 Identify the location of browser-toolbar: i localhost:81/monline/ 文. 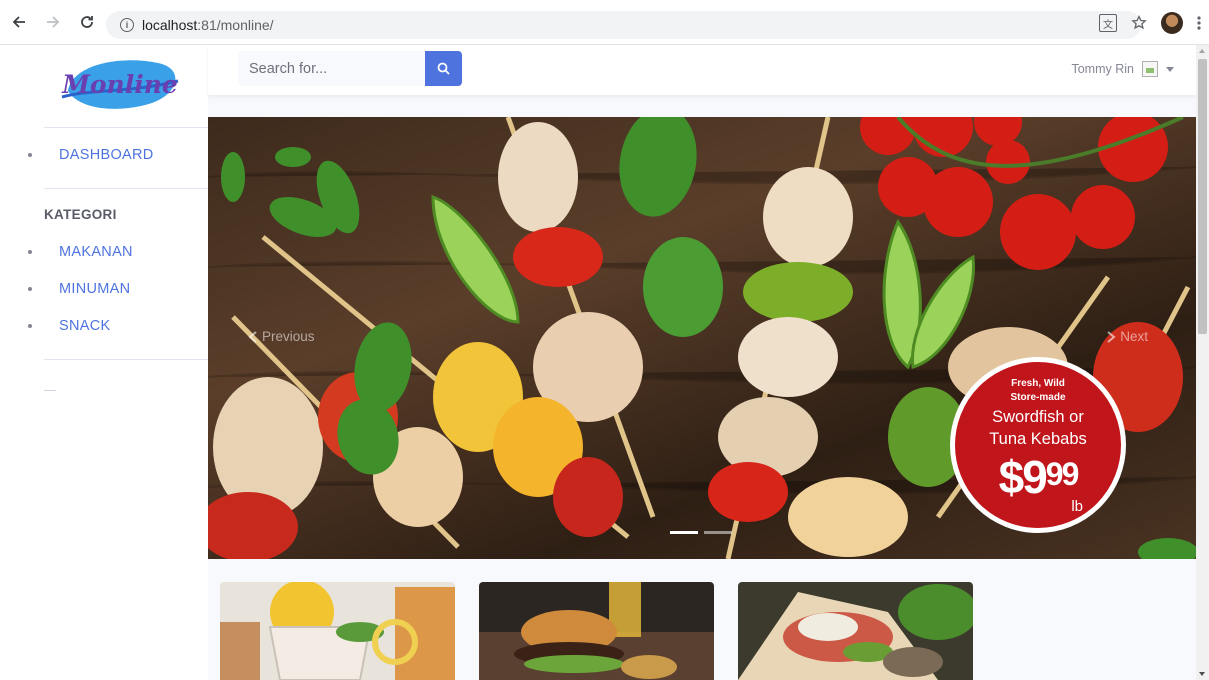
(604, 22).